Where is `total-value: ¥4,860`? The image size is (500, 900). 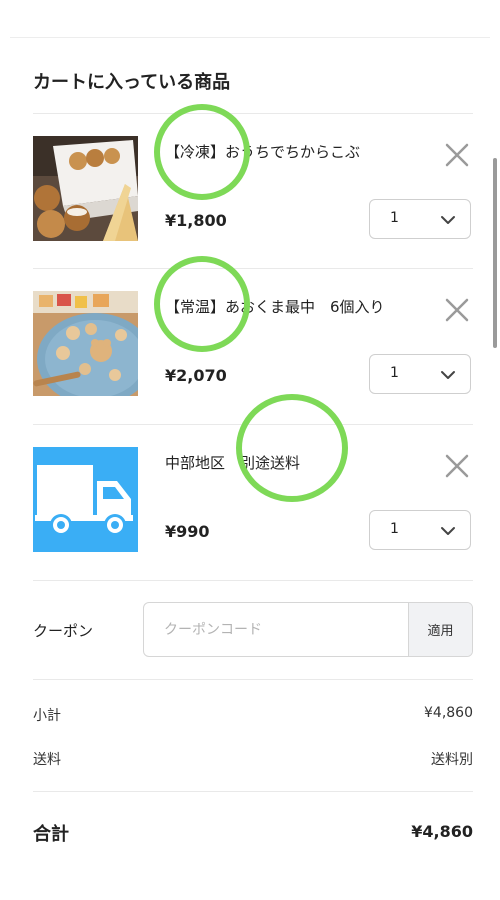 total-value: ¥4,860 is located at coordinates (442, 831).